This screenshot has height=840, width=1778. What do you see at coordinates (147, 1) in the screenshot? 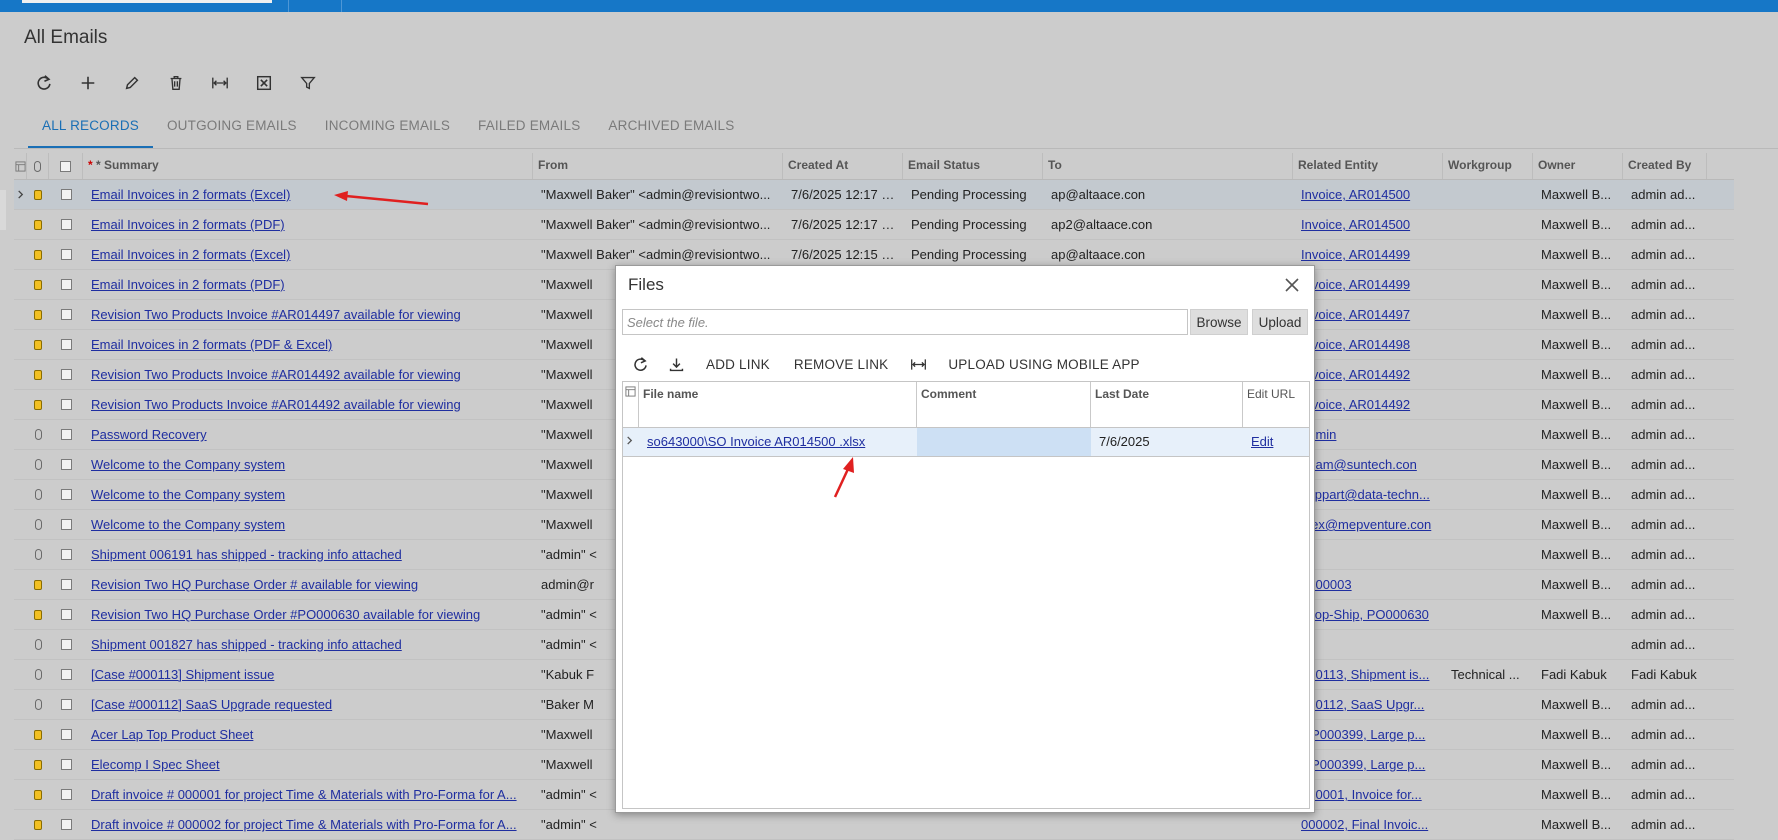
I see `global-search-input` at bounding box center [147, 1].